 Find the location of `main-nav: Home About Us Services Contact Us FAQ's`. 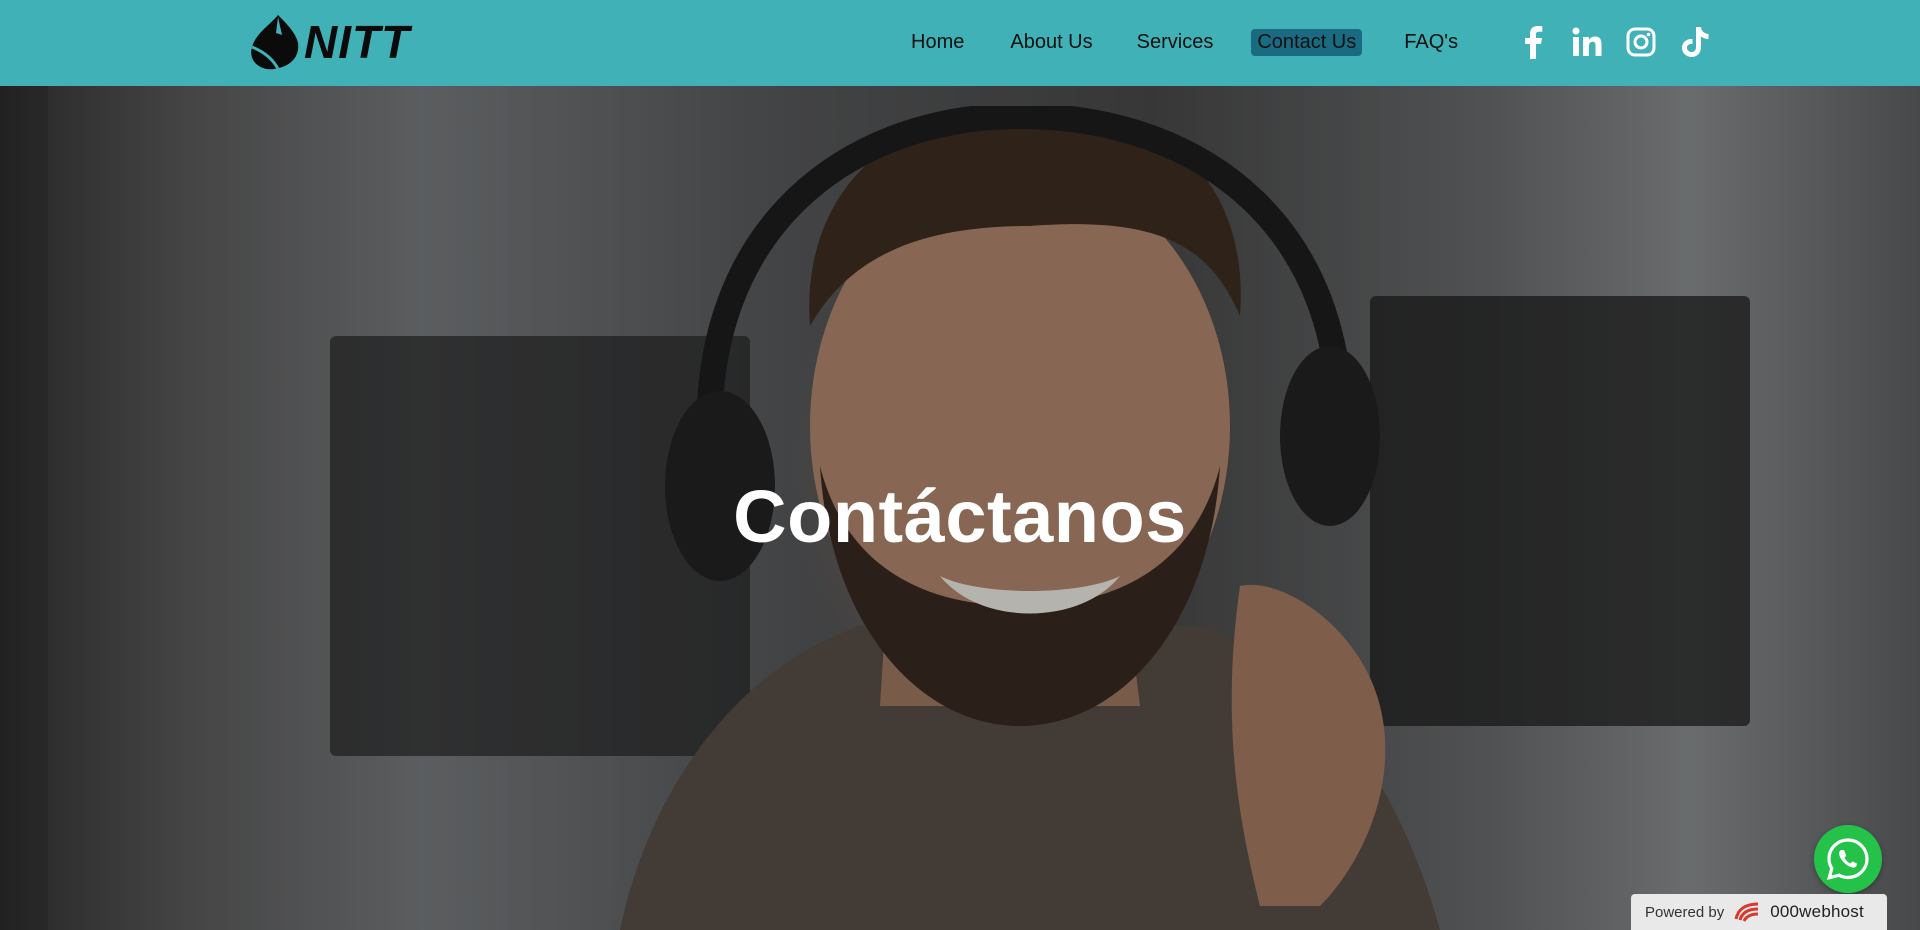

main-nav: Home About Us Services Contact Us FAQ's is located at coordinates (1184, 42).